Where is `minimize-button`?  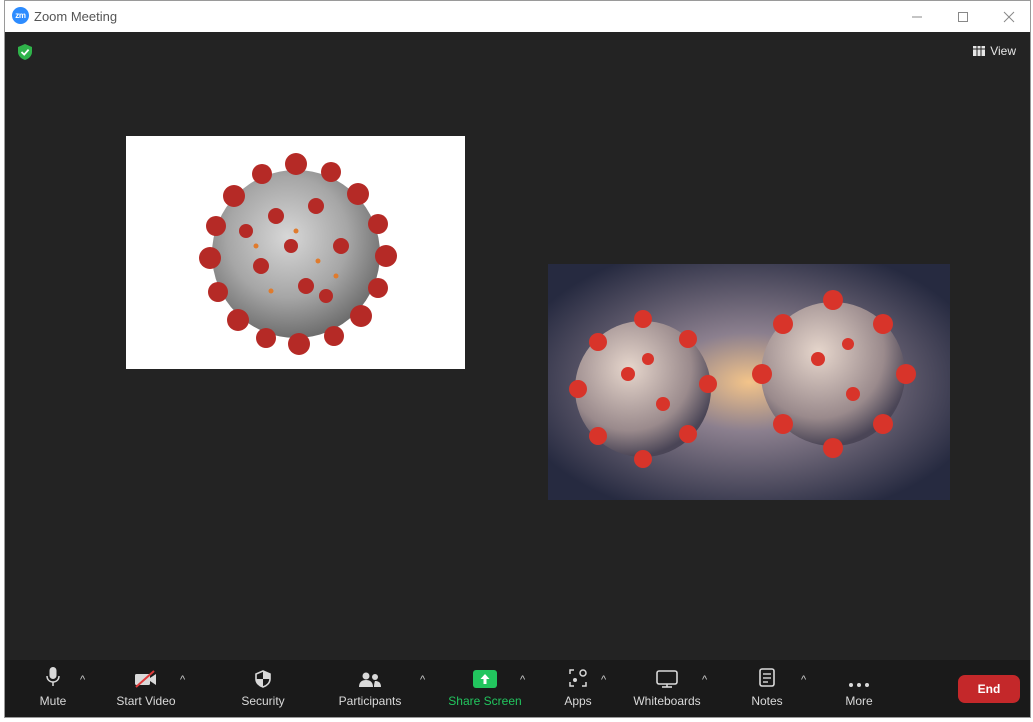 minimize-button is located at coordinates (917, 16).